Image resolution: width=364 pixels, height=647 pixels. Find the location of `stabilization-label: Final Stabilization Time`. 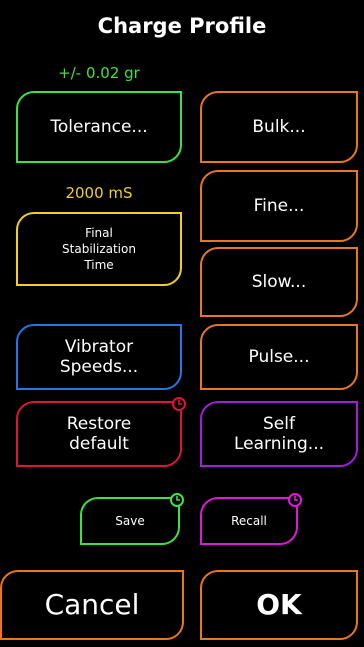

stabilization-label: Final Stabilization Time is located at coordinates (99, 249).